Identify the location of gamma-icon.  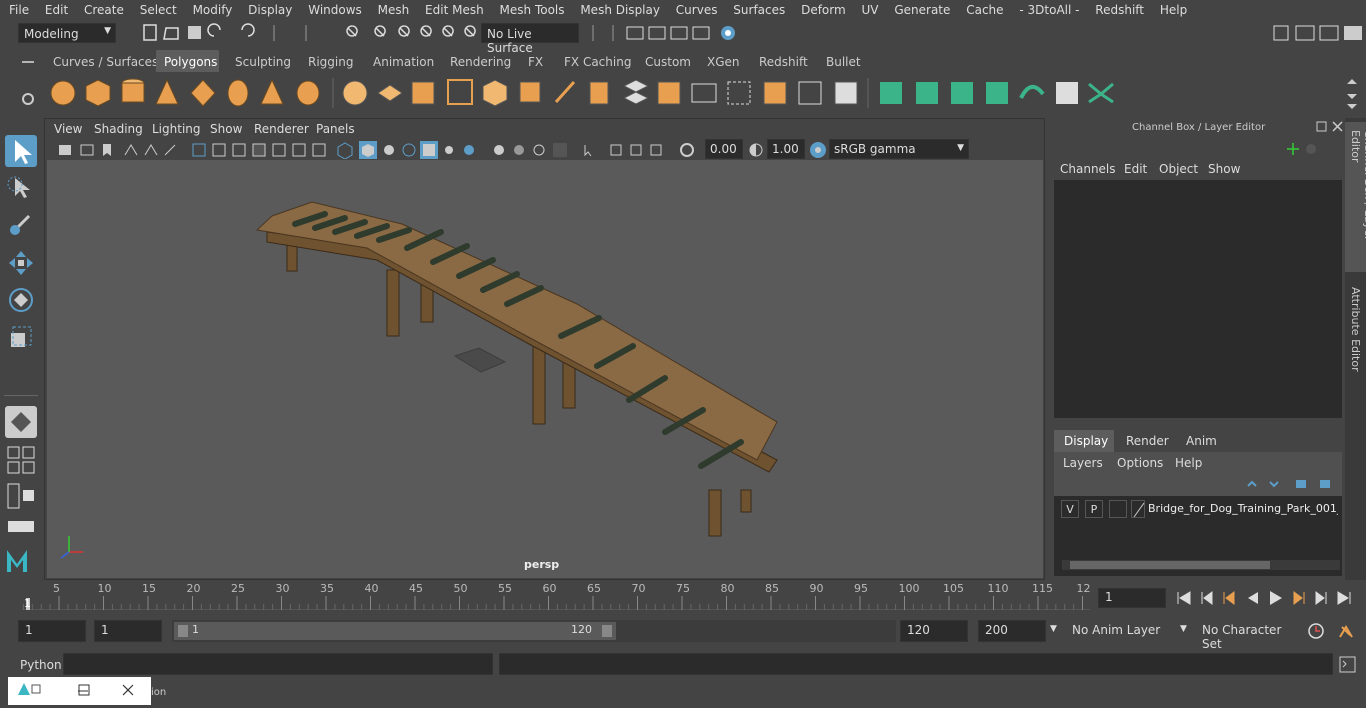
(756, 150).